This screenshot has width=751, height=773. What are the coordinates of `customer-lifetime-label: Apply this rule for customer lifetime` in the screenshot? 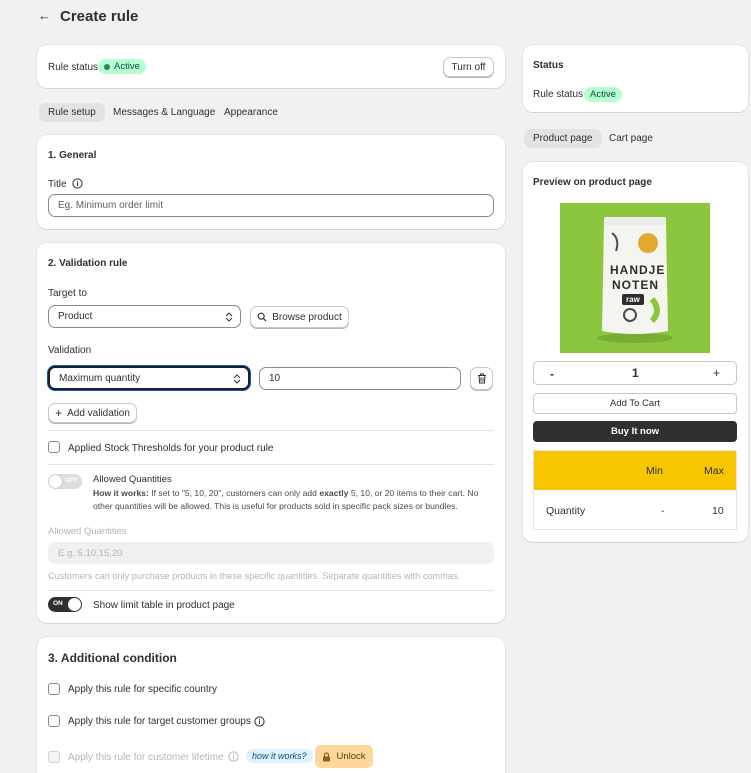 It's located at (146, 757).